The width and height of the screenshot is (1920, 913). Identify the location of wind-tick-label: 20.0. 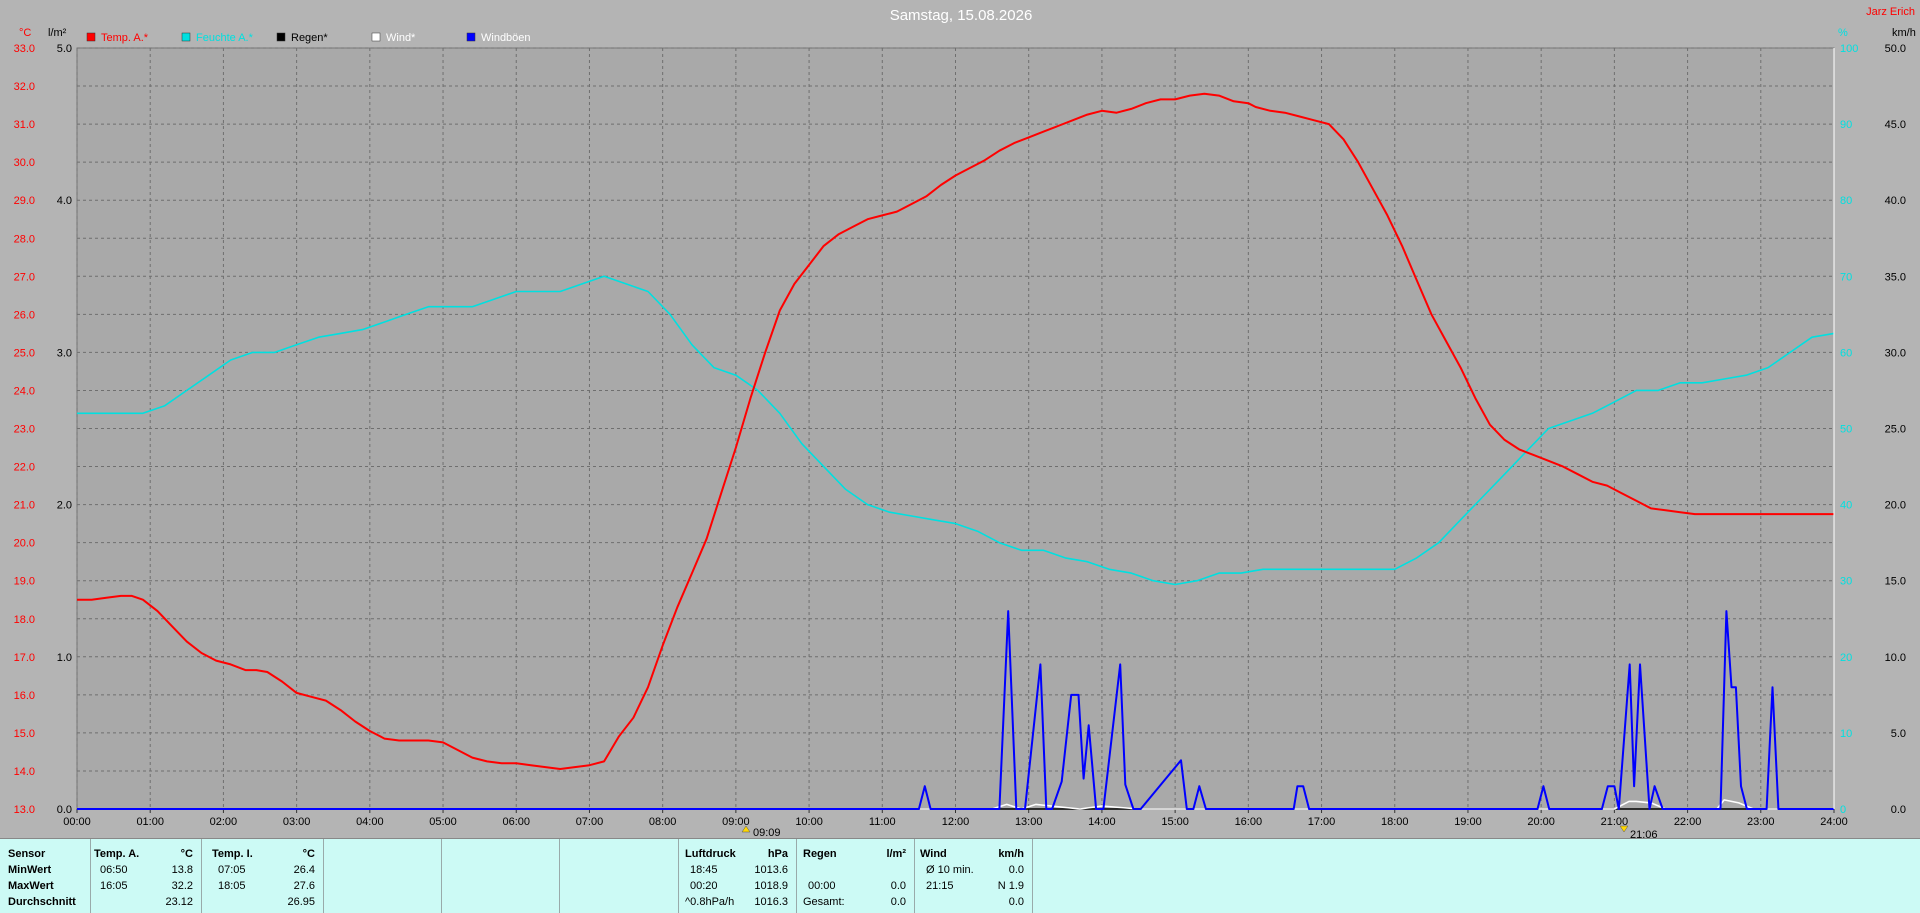
(1895, 506).